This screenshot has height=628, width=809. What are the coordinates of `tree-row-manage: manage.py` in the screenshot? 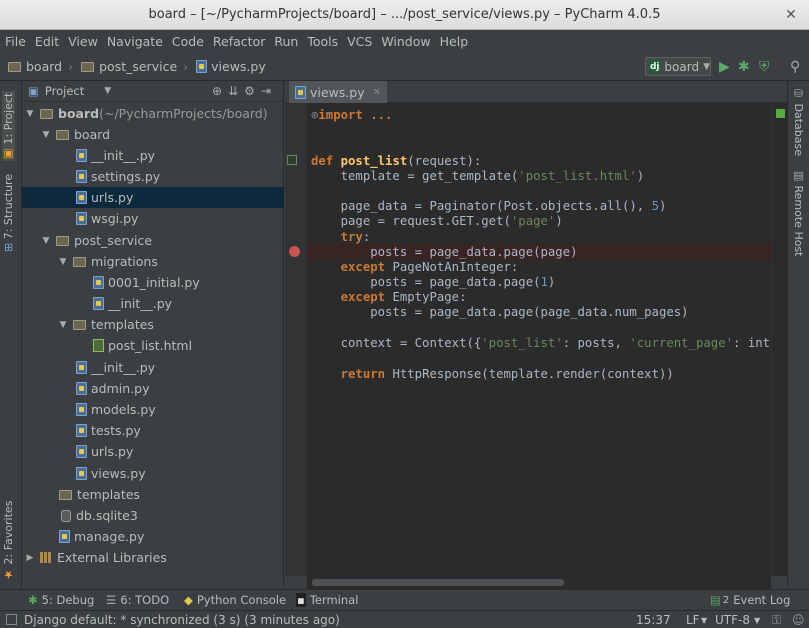 It's located at (153, 536).